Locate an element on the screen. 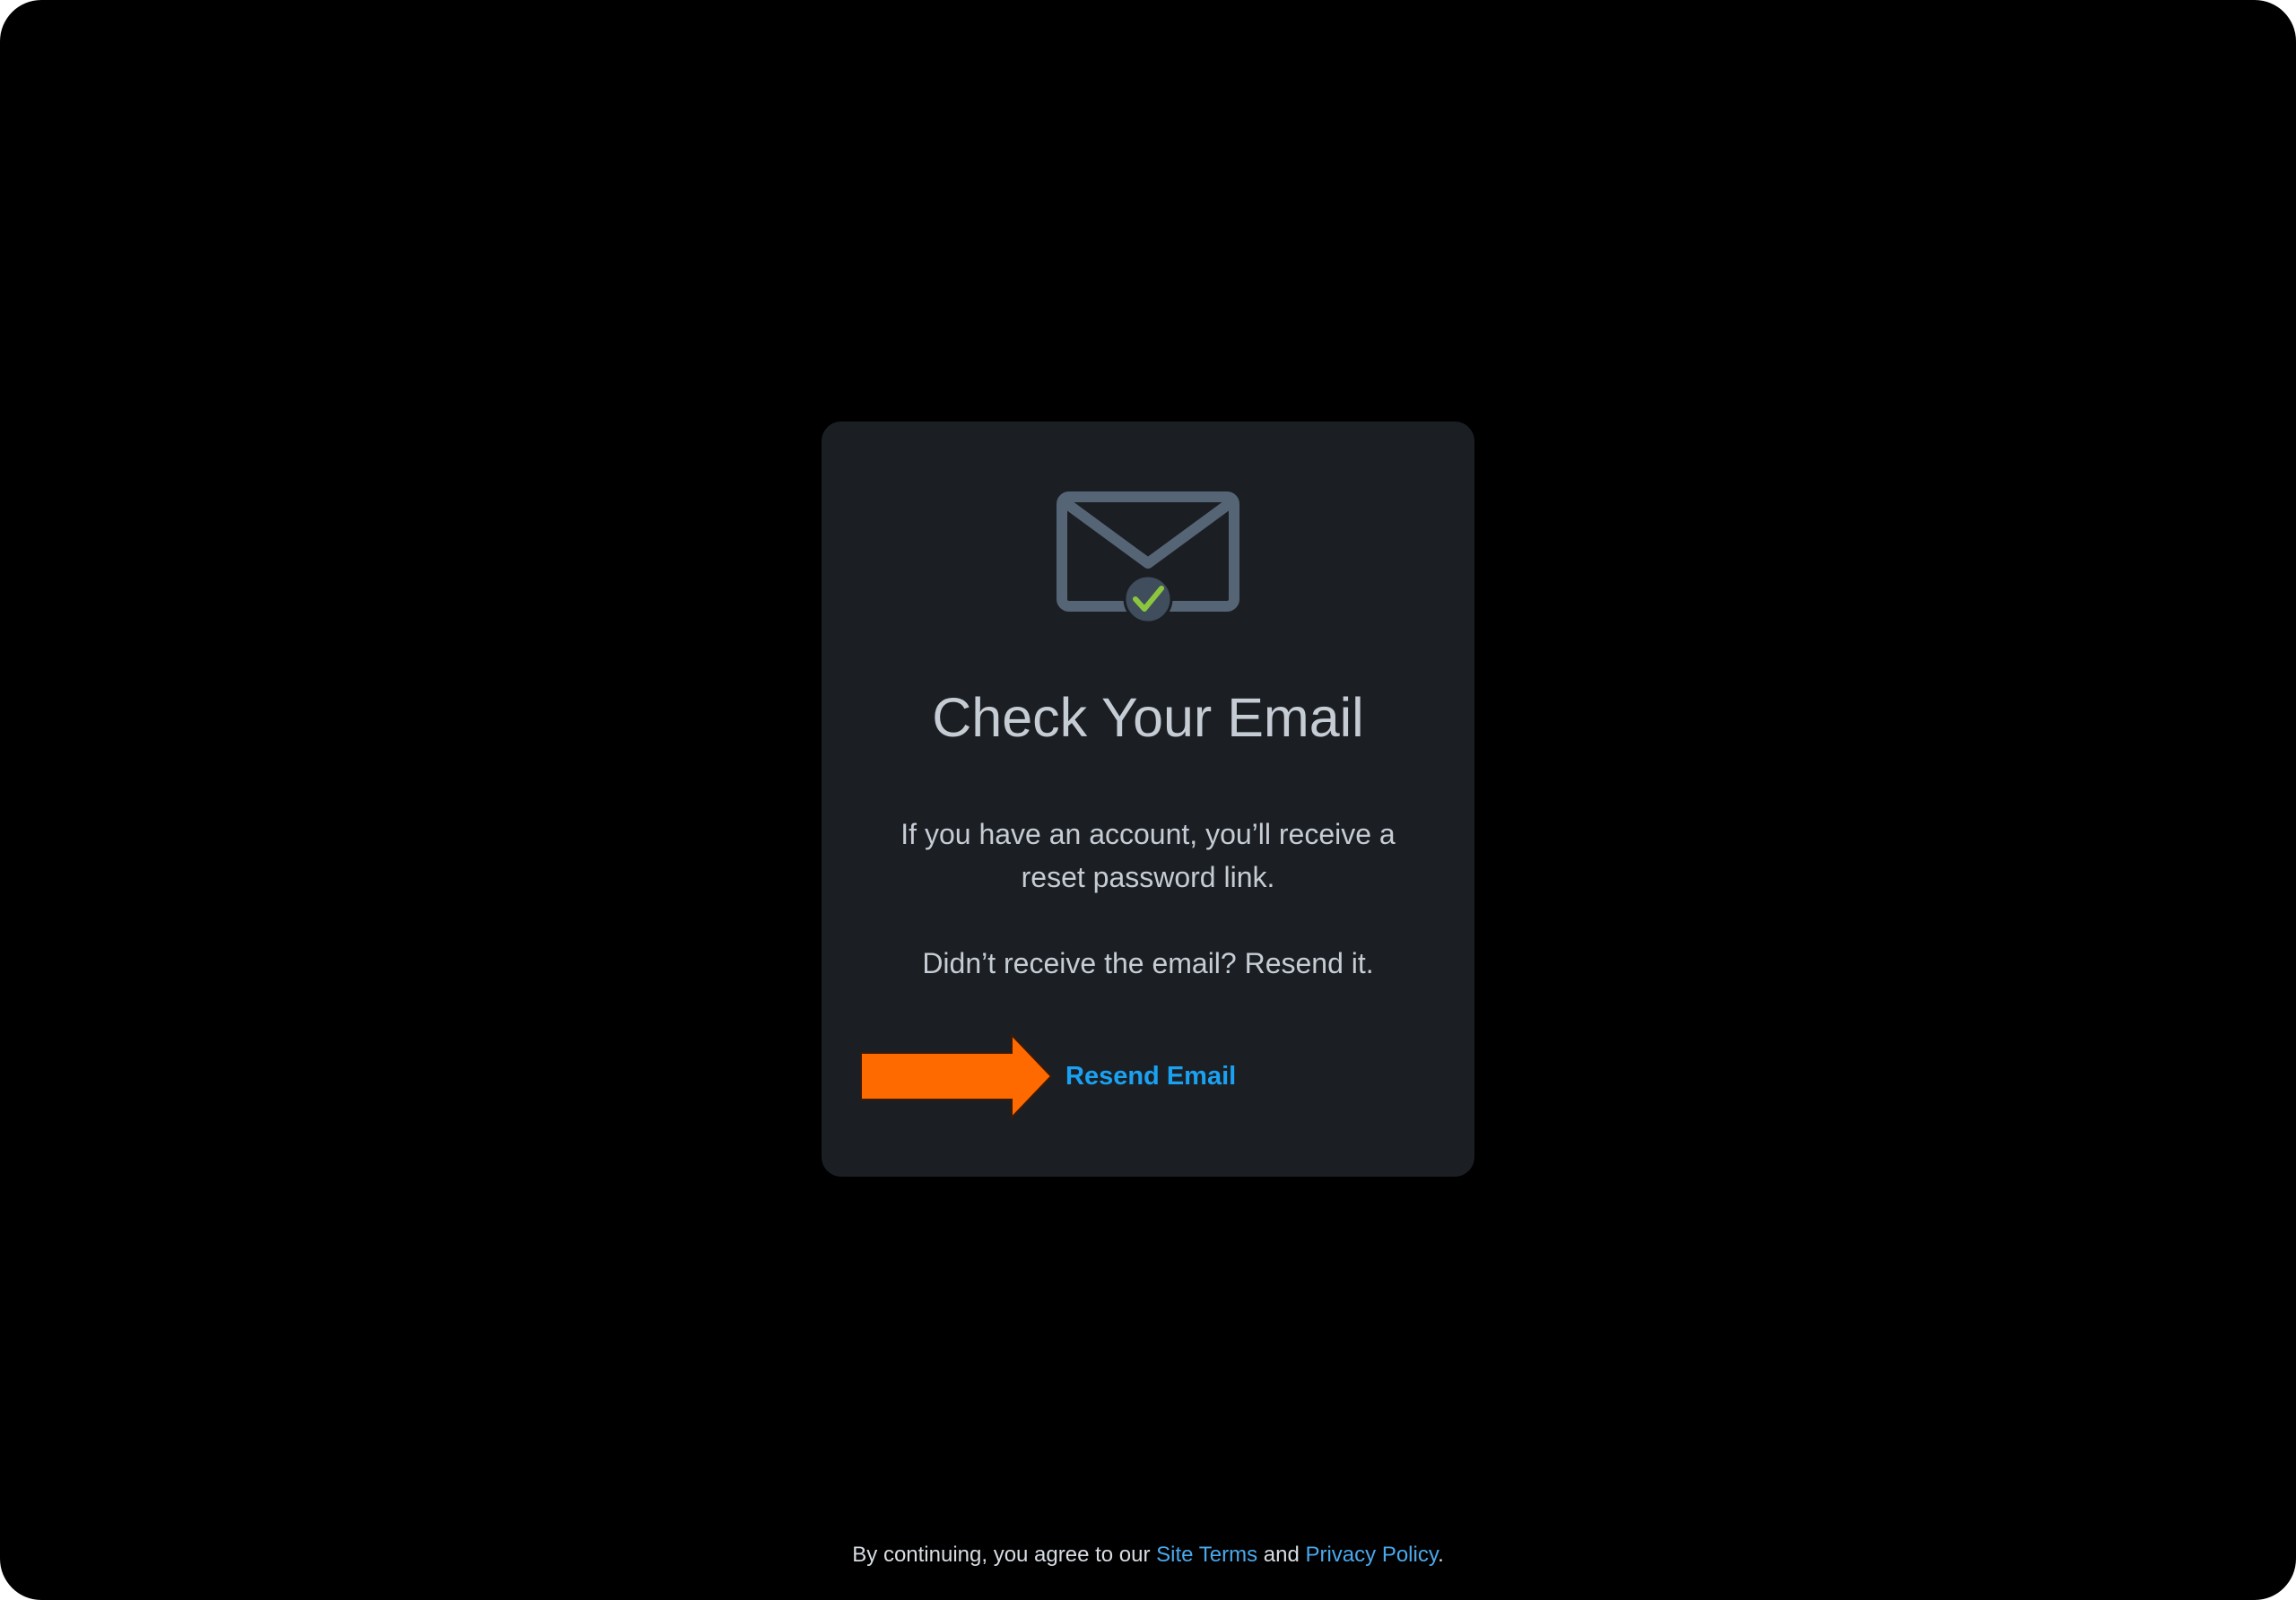 The image size is (2296, 1600). envelope-check-icon is located at coordinates (1148, 557).